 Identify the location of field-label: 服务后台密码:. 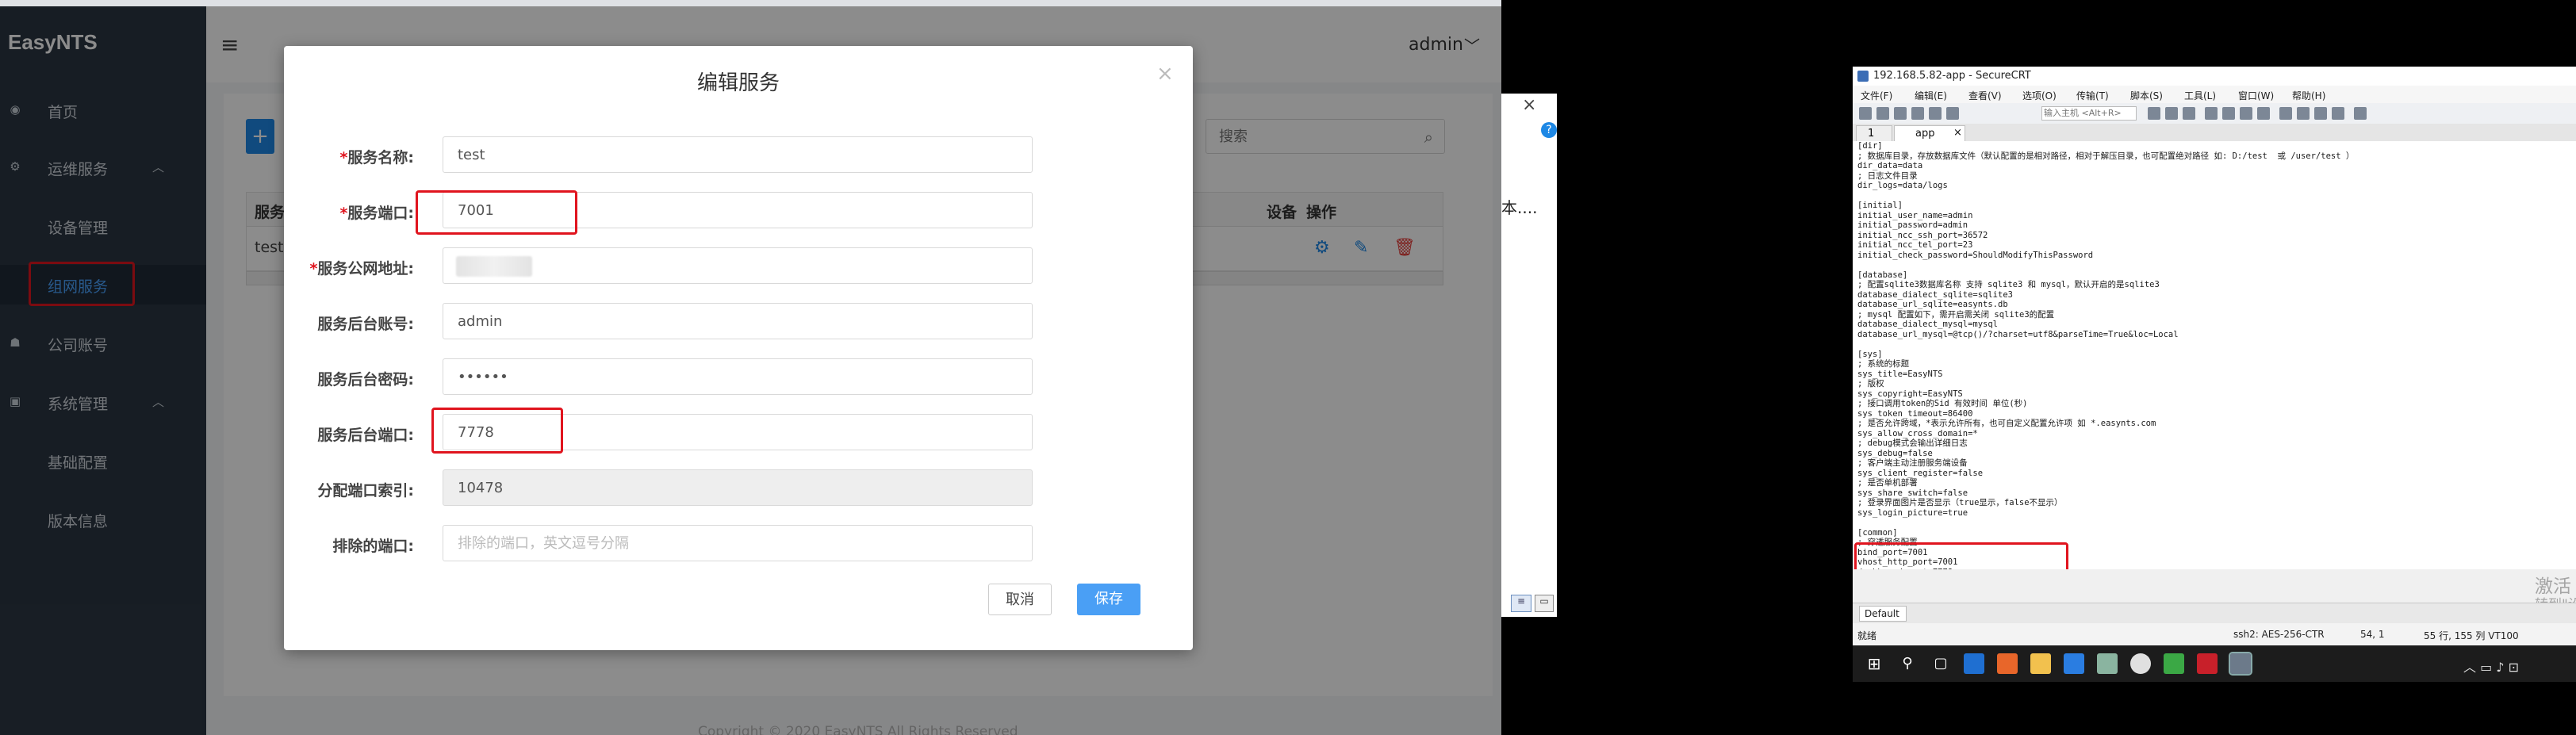
(366, 380).